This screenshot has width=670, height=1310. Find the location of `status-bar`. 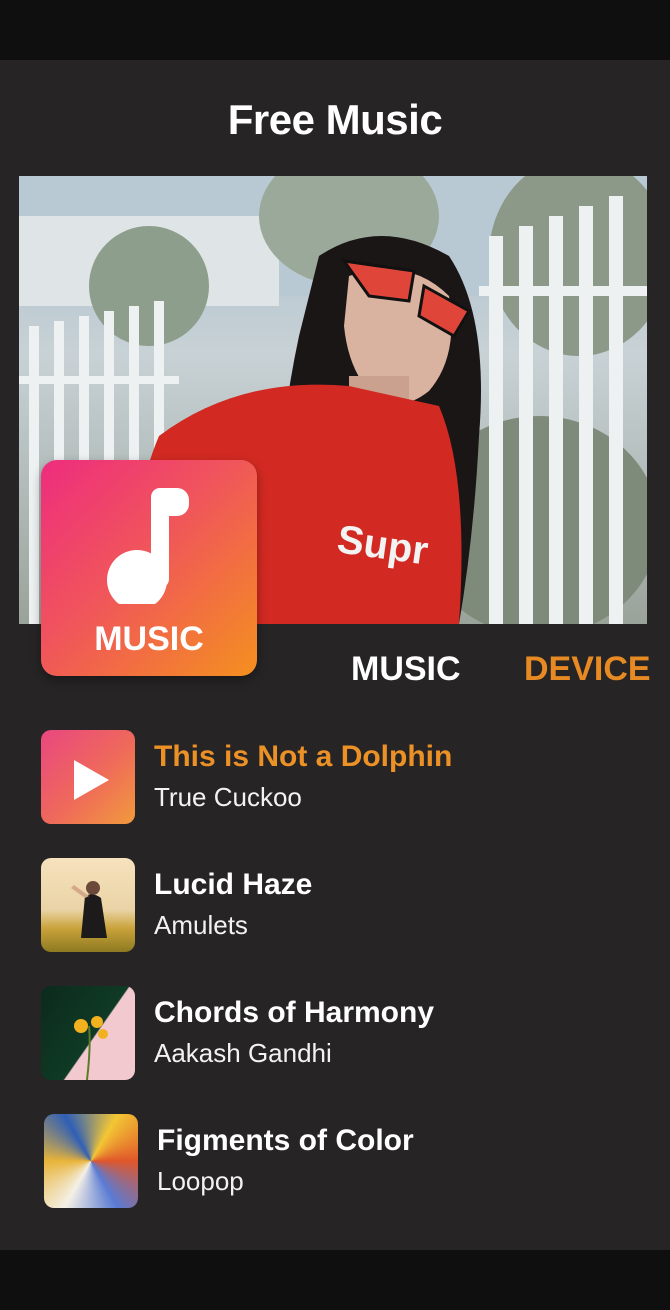

status-bar is located at coordinates (335, 30).